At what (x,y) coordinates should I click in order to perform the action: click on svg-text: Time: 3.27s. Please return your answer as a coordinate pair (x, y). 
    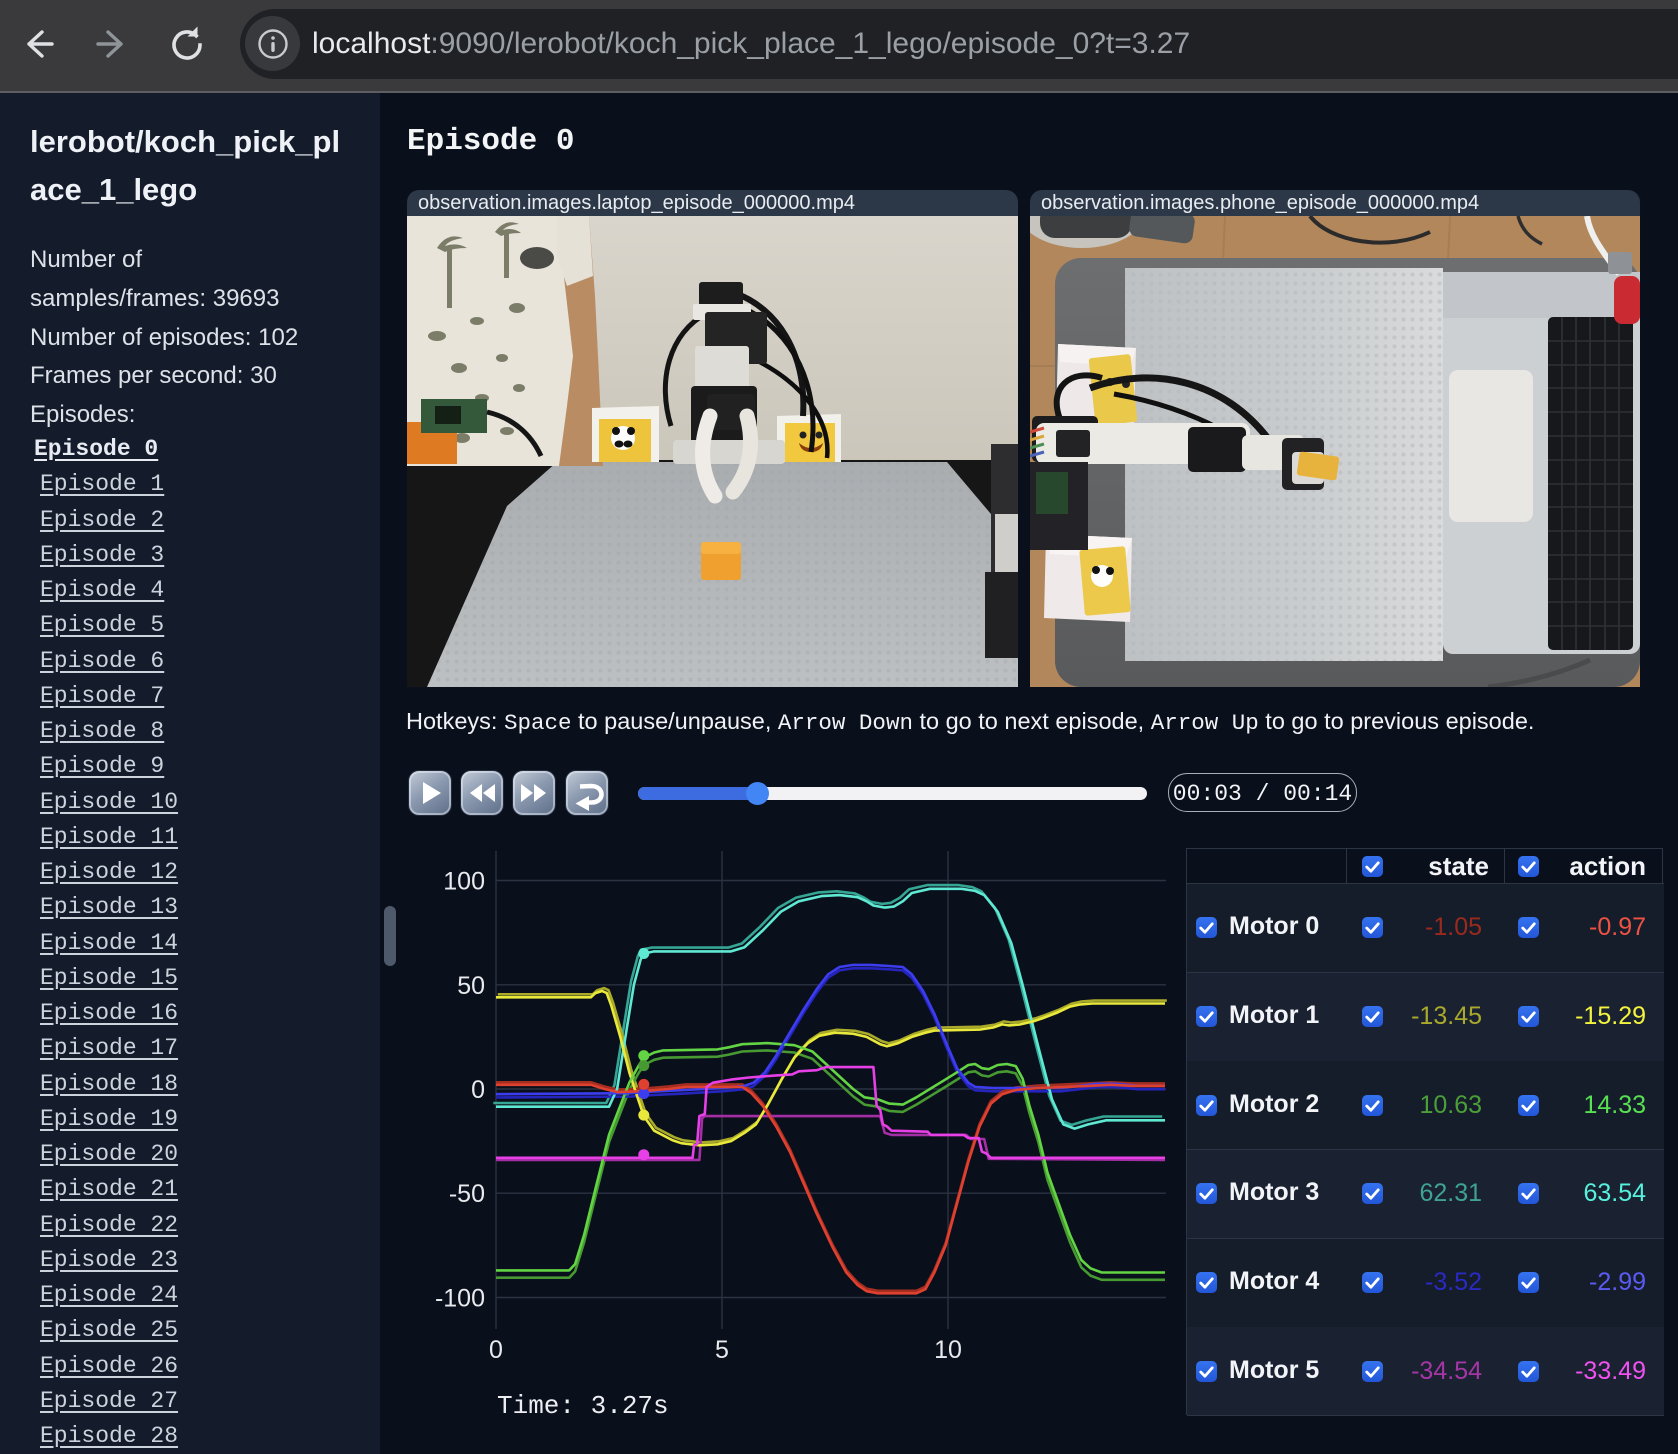
    Looking at the image, I should click on (583, 1406).